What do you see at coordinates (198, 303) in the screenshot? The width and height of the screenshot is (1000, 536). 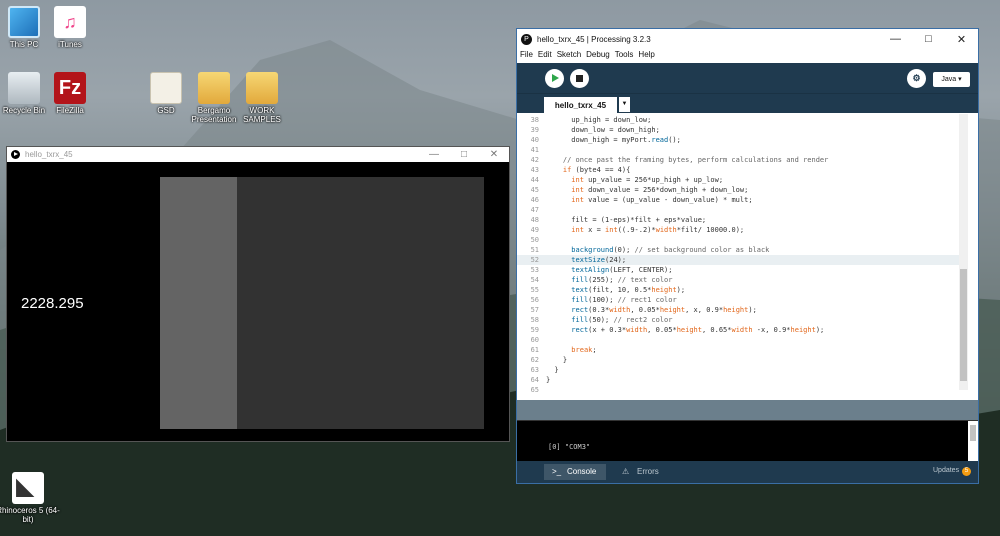 I see `rect1-bar` at bounding box center [198, 303].